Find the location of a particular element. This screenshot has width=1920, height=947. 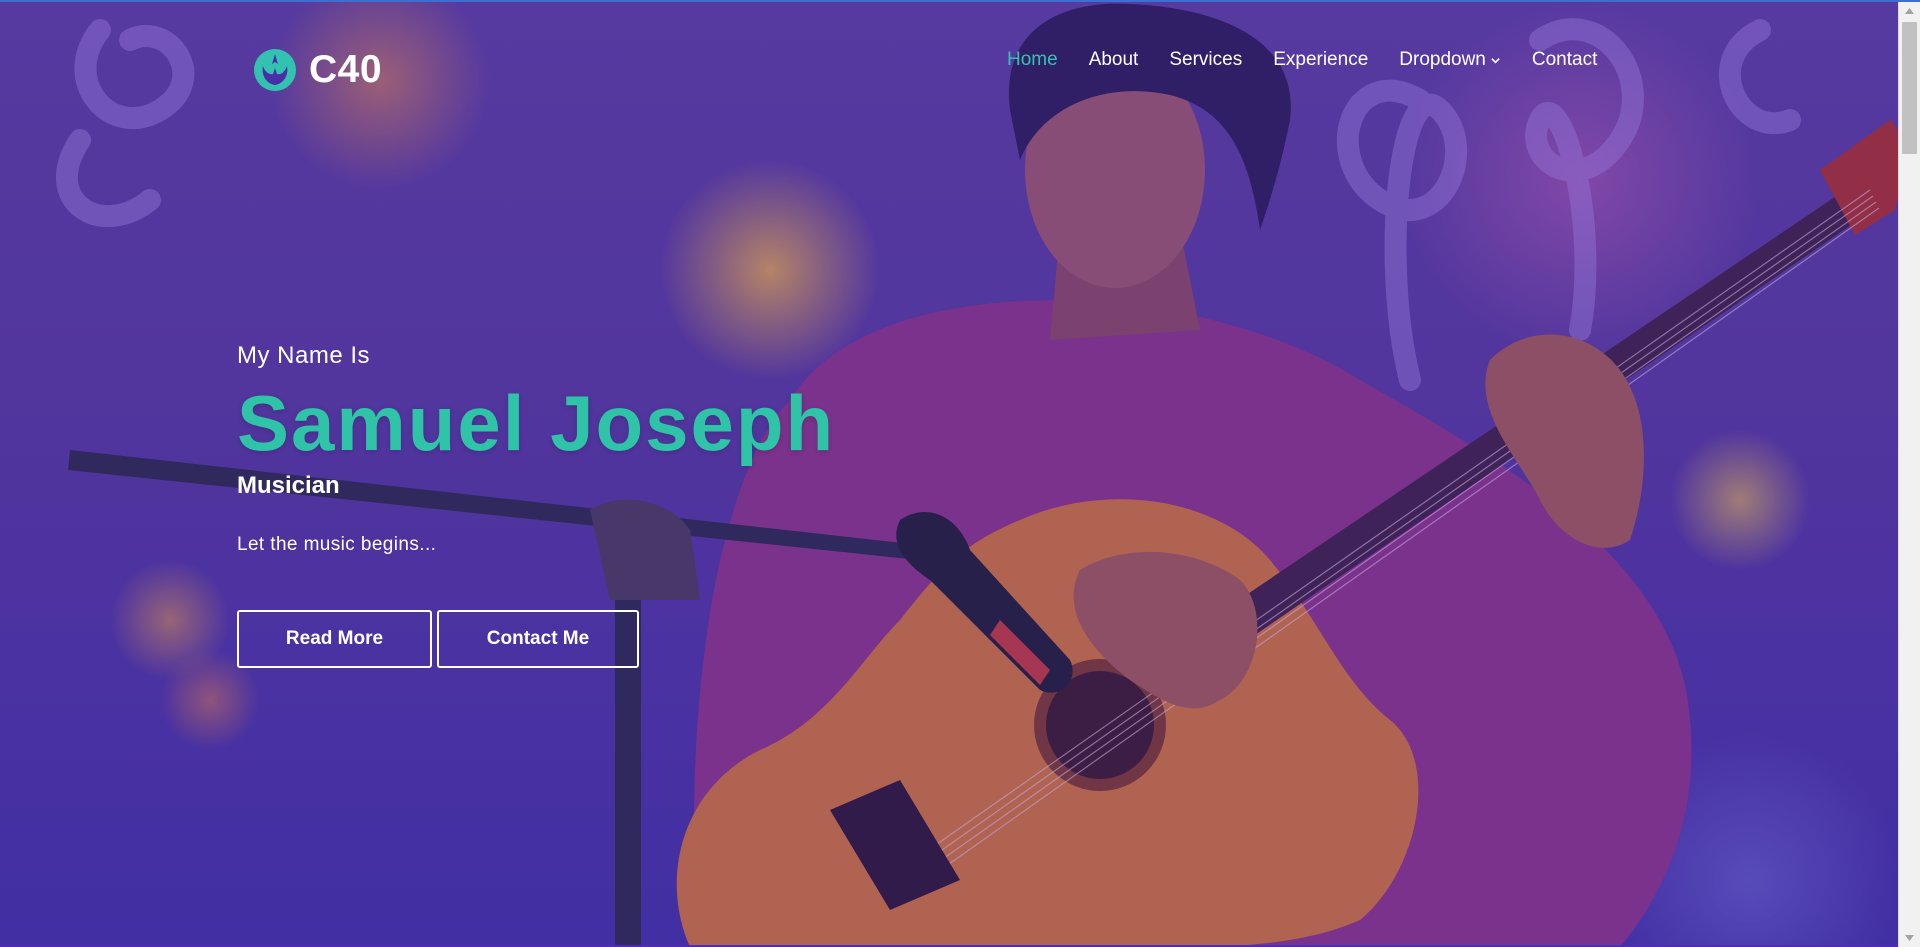

contact-me-button: Contact Me is located at coordinates (538, 639).